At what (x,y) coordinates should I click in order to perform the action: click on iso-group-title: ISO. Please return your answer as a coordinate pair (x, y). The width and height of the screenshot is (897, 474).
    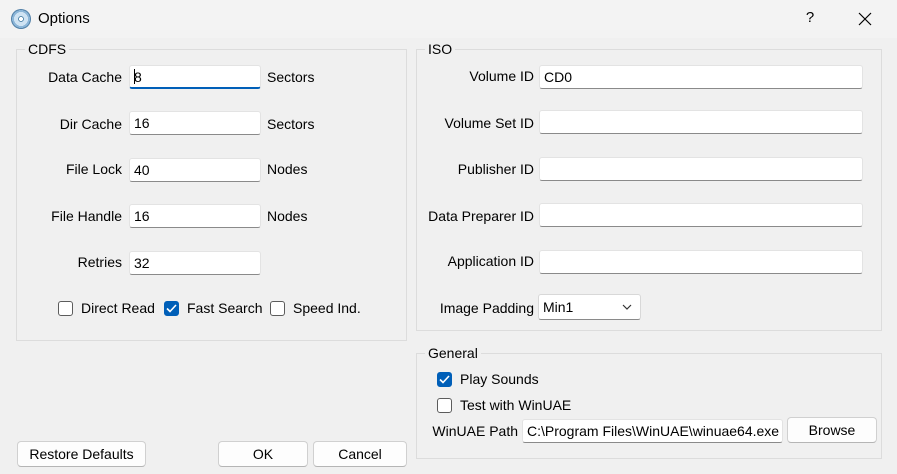
    Looking at the image, I should click on (440, 49).